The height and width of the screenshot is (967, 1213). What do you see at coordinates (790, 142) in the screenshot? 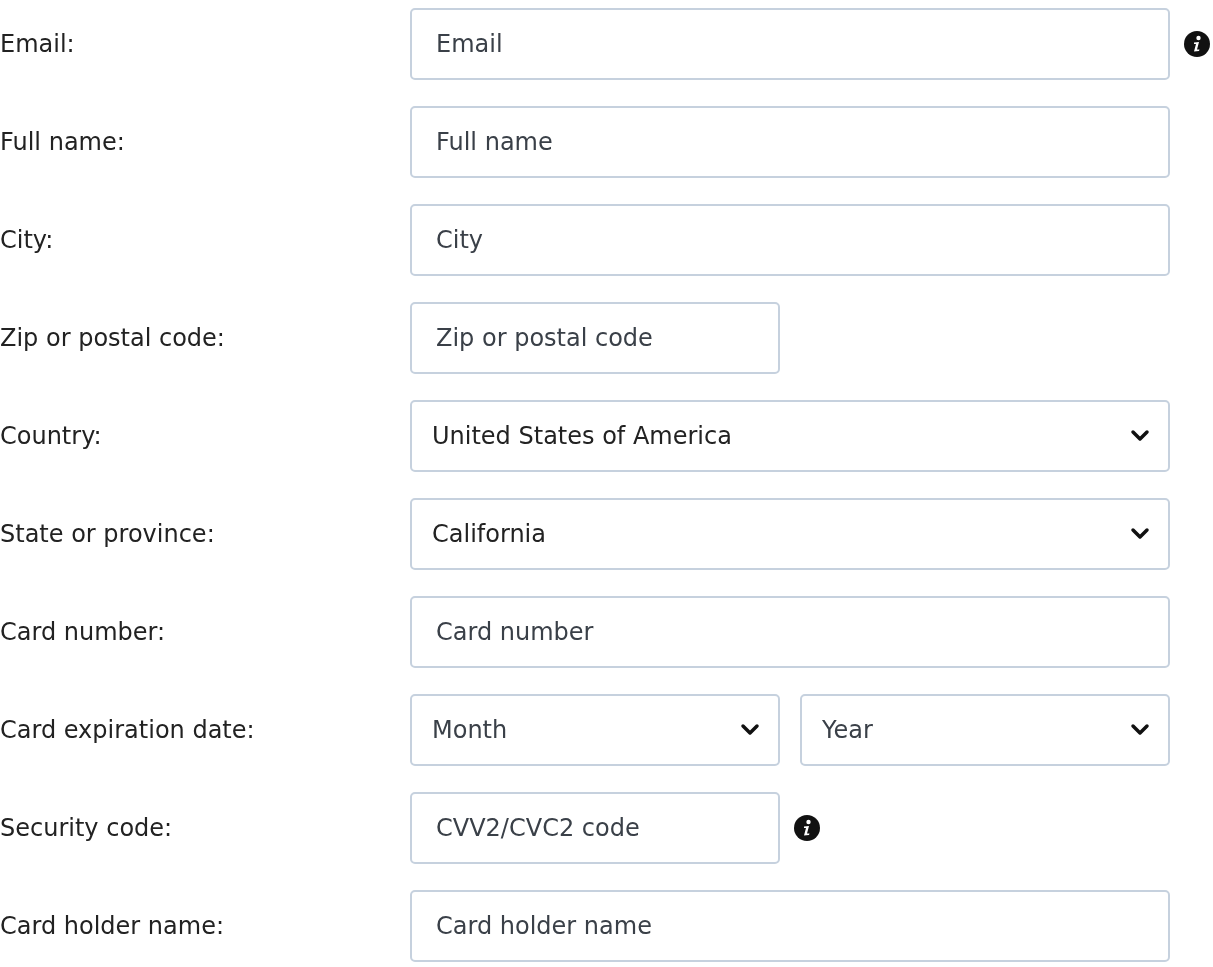
I see `input-field: Full name` at bounding box center [790, 142].